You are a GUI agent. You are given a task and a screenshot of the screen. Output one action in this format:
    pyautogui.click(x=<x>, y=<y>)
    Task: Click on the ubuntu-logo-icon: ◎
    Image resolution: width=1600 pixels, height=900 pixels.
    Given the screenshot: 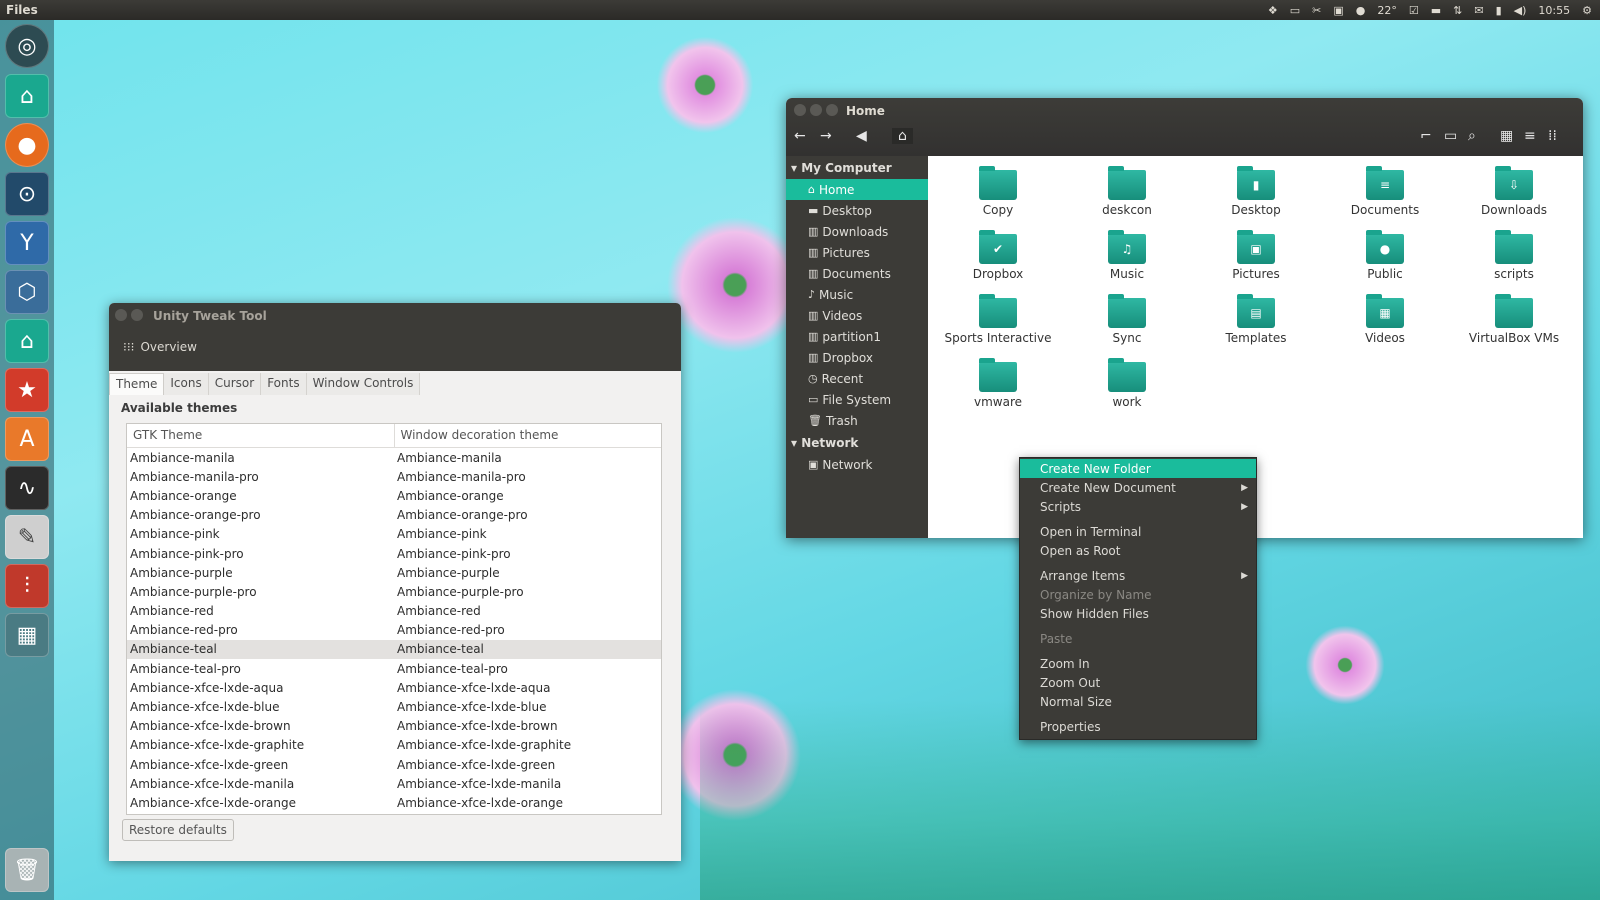 What is the action you would take?
    pyautogui.click(x=27, y=46)
    